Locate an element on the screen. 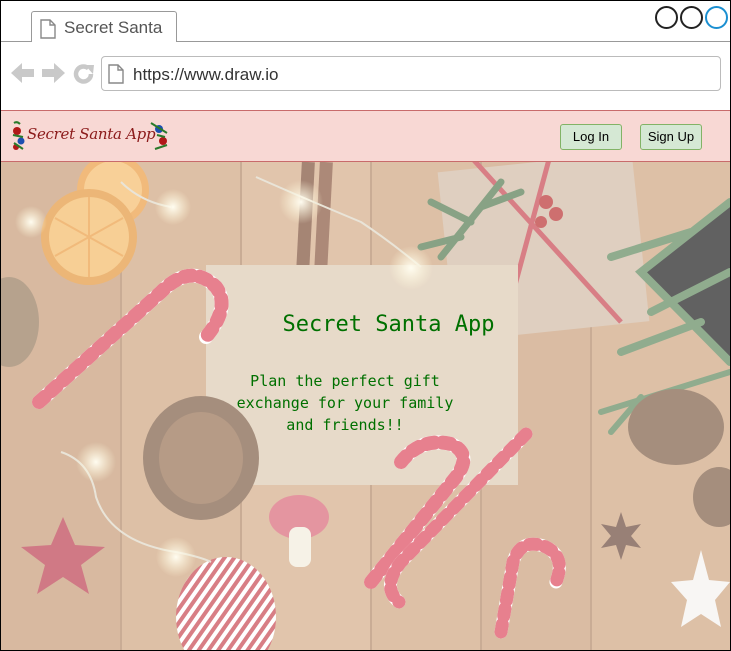 This screenshot has width=731, height=651. reload-icon is located at coordinates (84, 76).